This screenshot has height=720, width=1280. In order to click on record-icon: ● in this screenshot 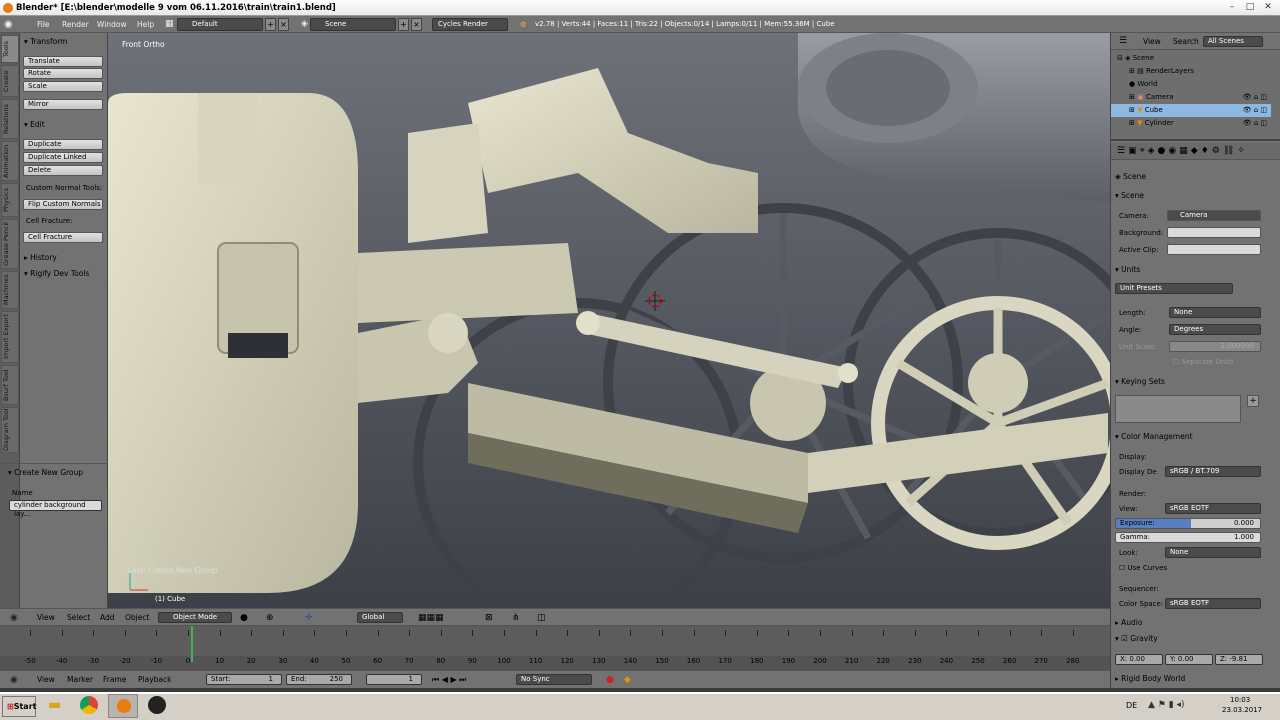, I will do `click(610, 680)`.